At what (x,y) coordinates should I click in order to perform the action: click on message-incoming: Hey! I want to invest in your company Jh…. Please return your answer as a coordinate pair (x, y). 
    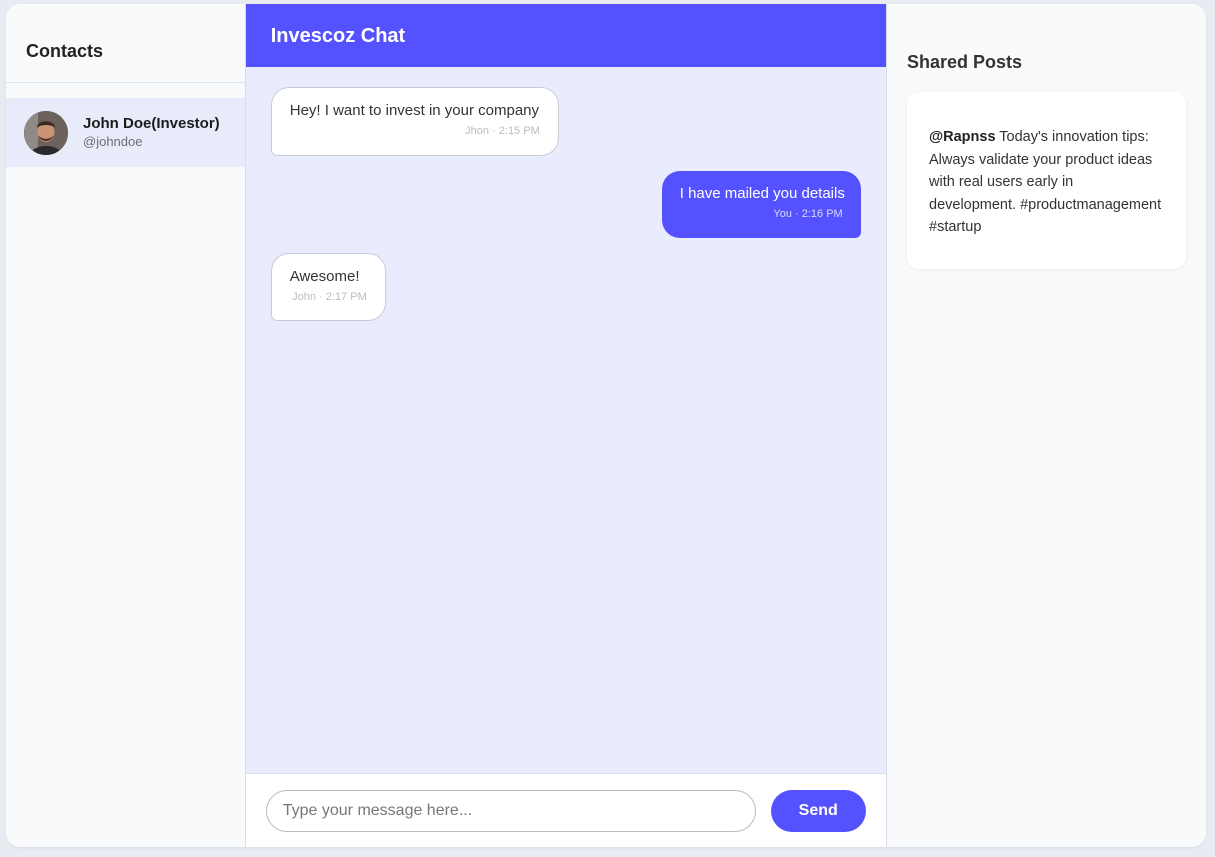
    Looking at the image, I should click on (414, 121).